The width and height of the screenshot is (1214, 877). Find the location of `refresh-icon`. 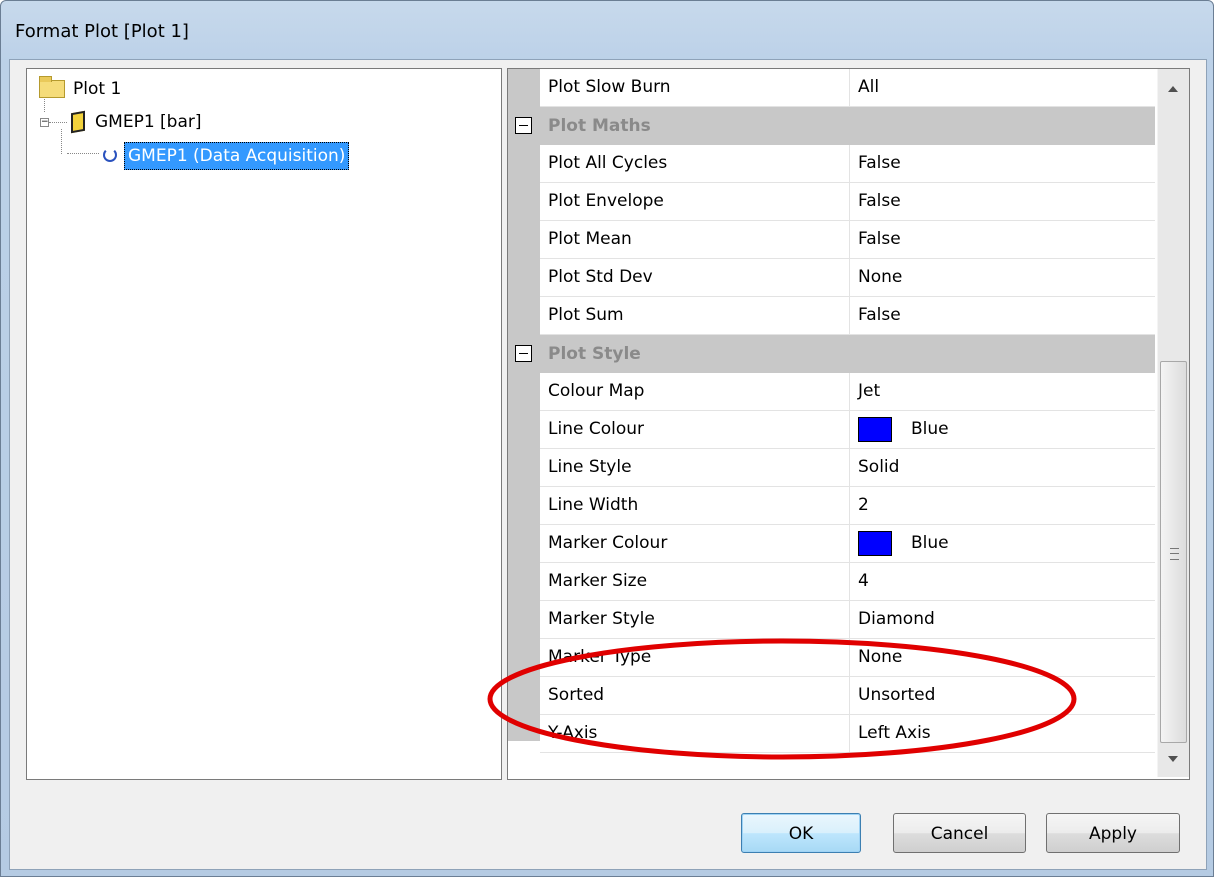

refresh-icon is located at coordinates (110, 155).